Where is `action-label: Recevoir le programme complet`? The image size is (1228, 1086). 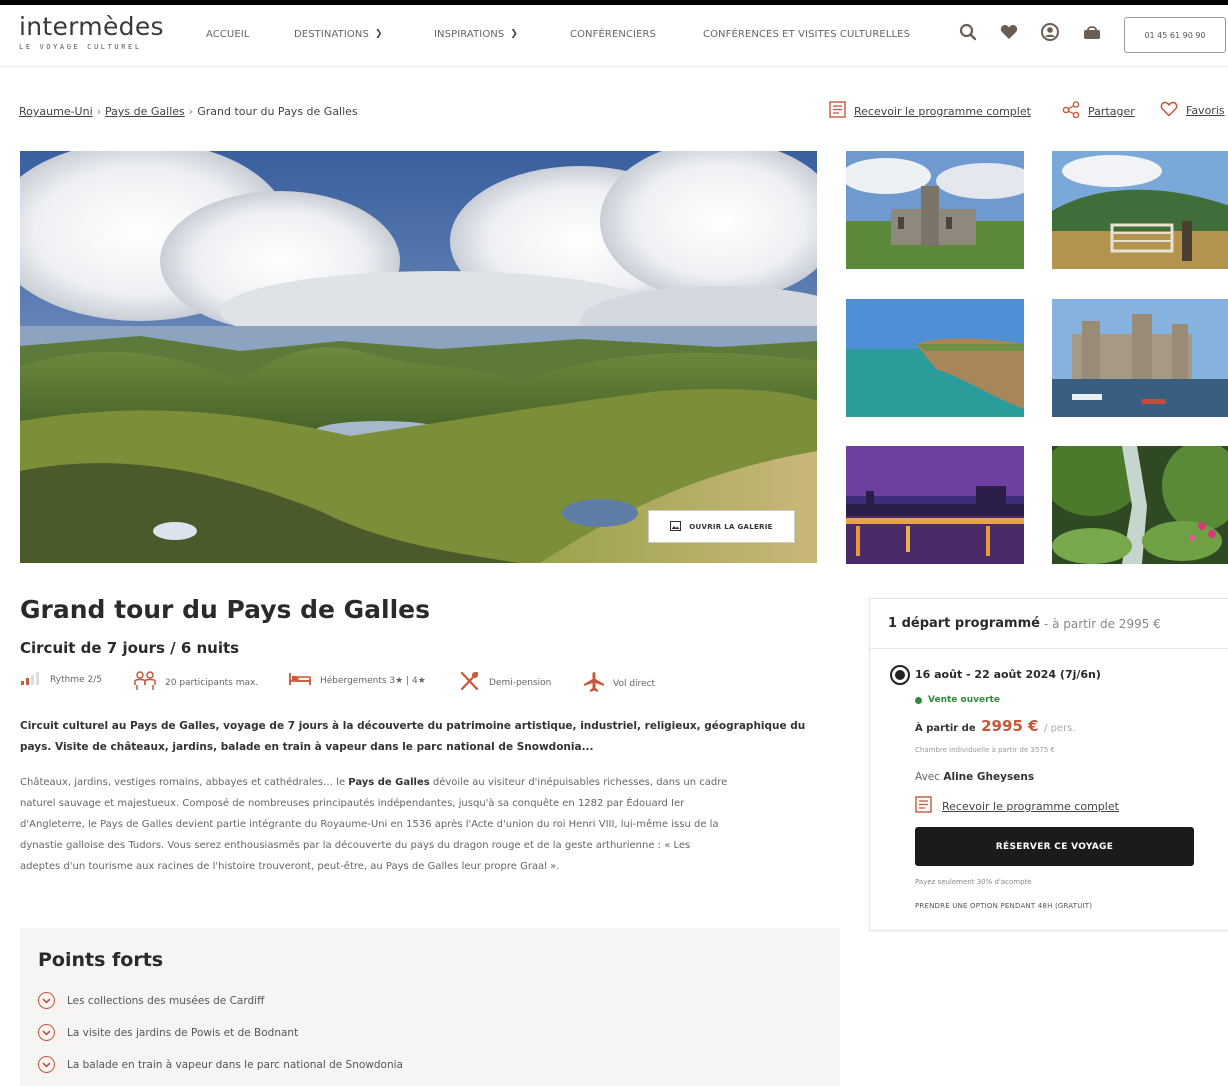 action-label: Recevoir le programme complet is located at coordinates (942, 111).